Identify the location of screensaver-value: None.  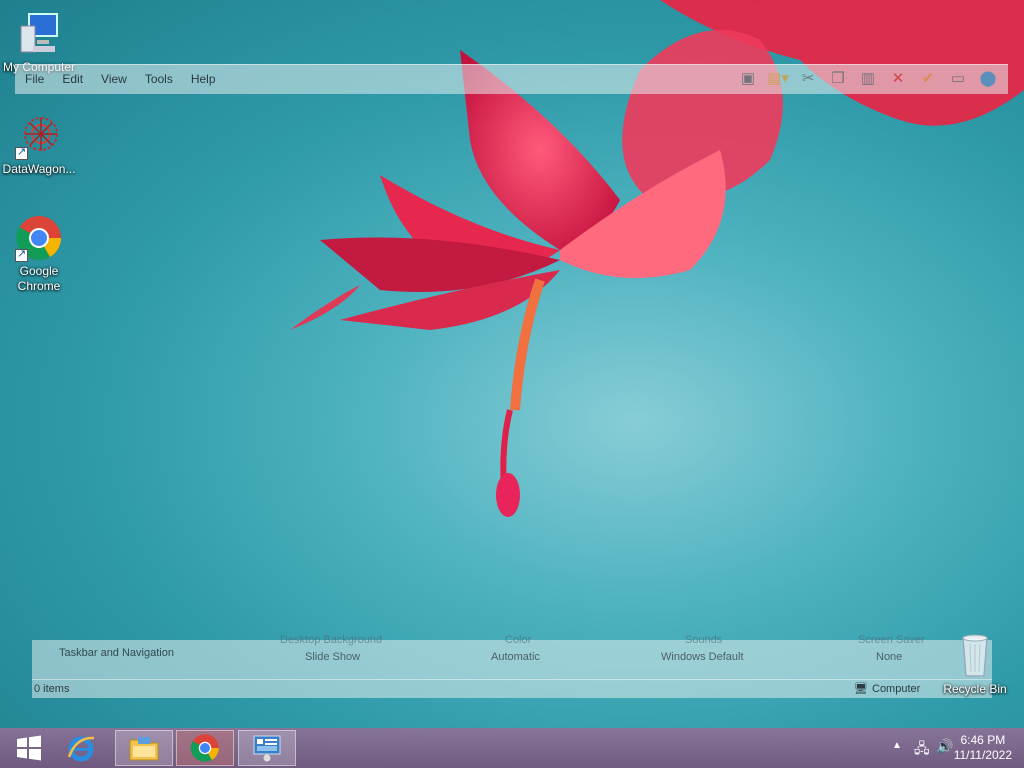
(889, 657).